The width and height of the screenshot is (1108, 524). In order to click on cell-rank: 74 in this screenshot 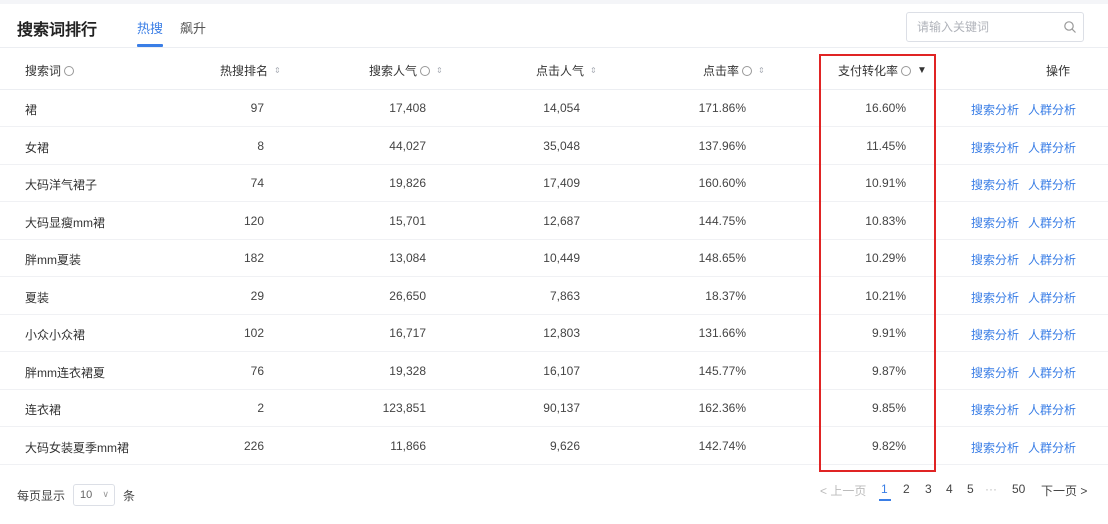, I will do `click(257, 183)`.